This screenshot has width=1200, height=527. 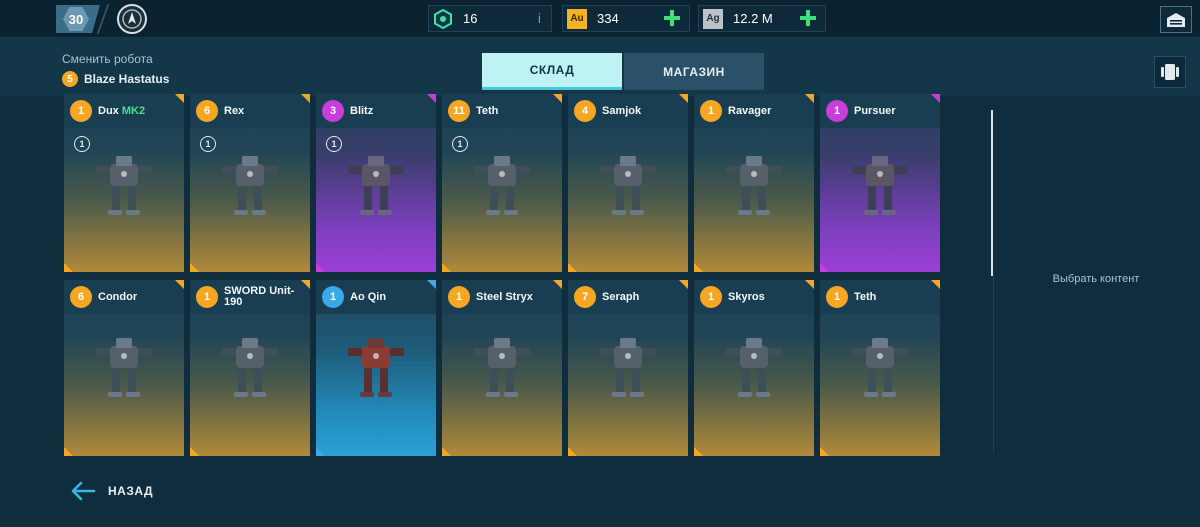 What do you see at coordinates (749, 111) in the screenshot?
I see `robot-name: Ravager` at bounding box center [749, 111].